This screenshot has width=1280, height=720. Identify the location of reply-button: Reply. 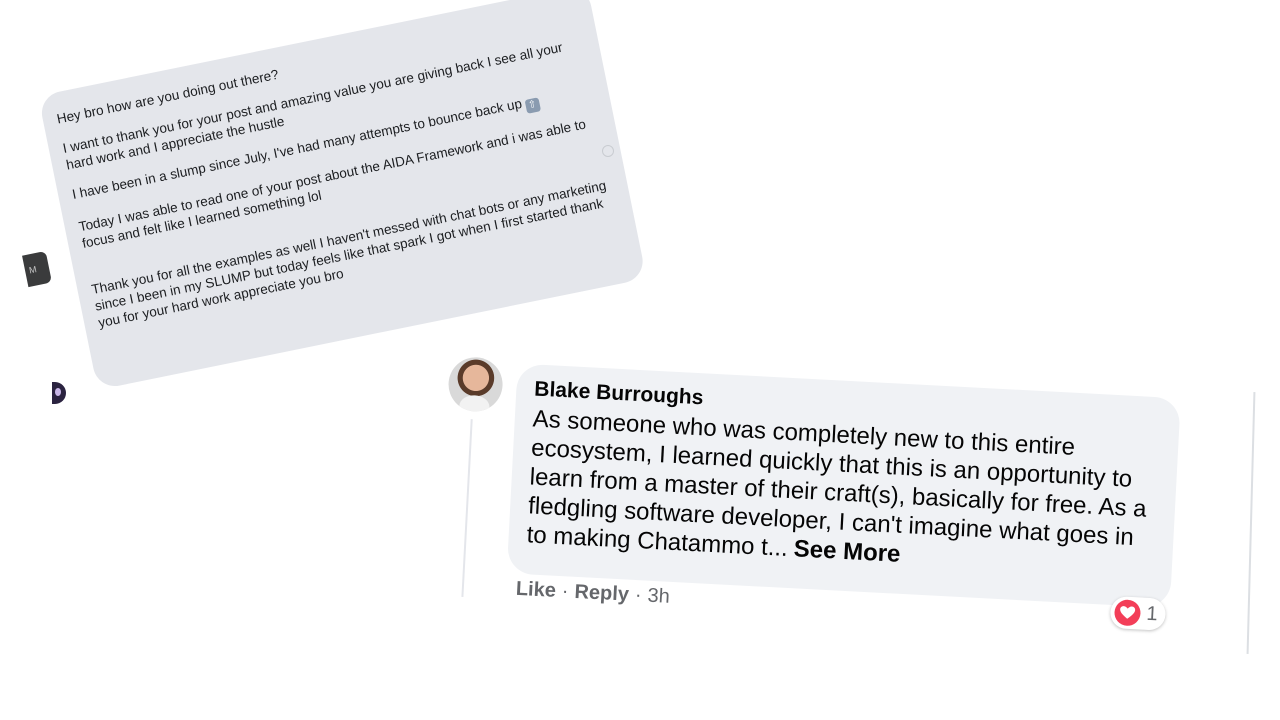
(602, 593).